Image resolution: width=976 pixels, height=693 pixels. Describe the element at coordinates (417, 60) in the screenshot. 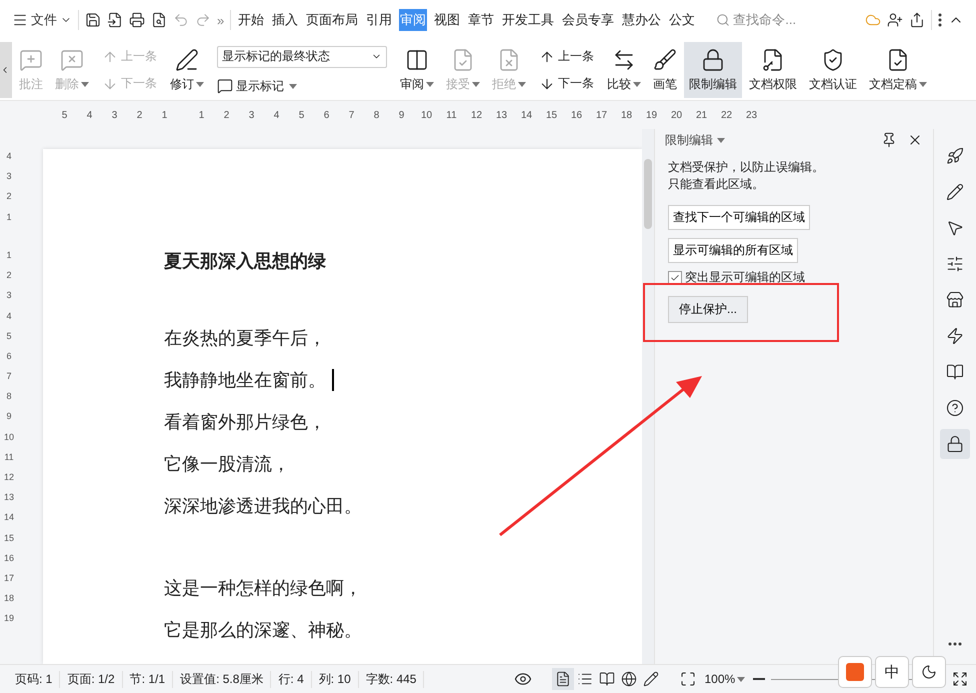

I see `panel-icon` at that location.